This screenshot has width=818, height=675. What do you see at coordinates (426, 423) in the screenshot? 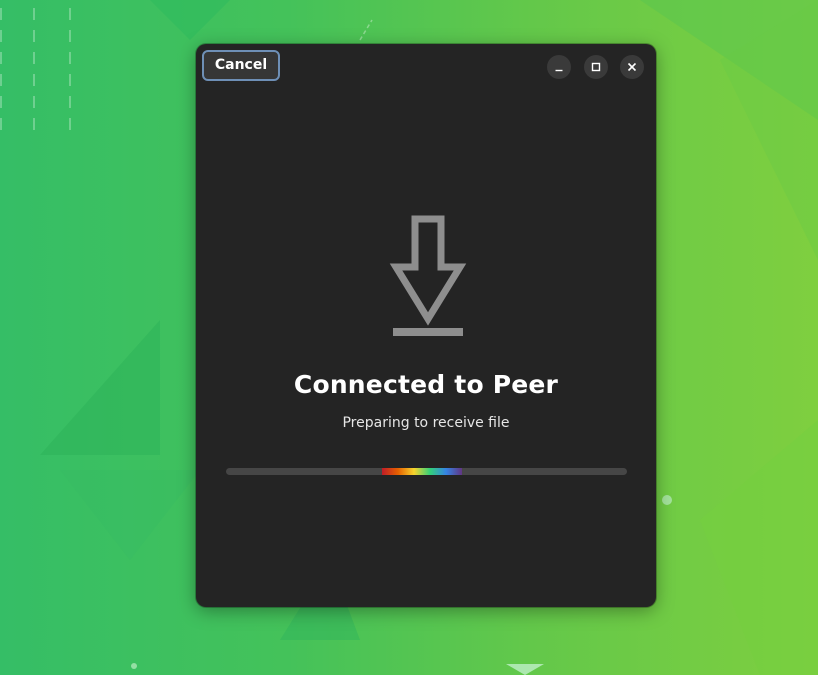
I see `status-subtitle: Preparing to receive file` at bounding box center [426, 423].